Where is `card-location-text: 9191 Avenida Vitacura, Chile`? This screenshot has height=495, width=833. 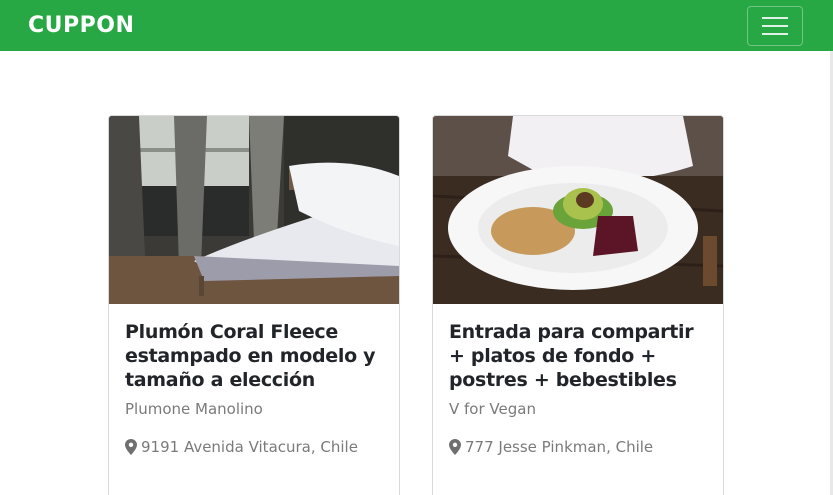 card-location-text: 9191 Avenida Vitacura, Chile is located at coordinates (249, 447).